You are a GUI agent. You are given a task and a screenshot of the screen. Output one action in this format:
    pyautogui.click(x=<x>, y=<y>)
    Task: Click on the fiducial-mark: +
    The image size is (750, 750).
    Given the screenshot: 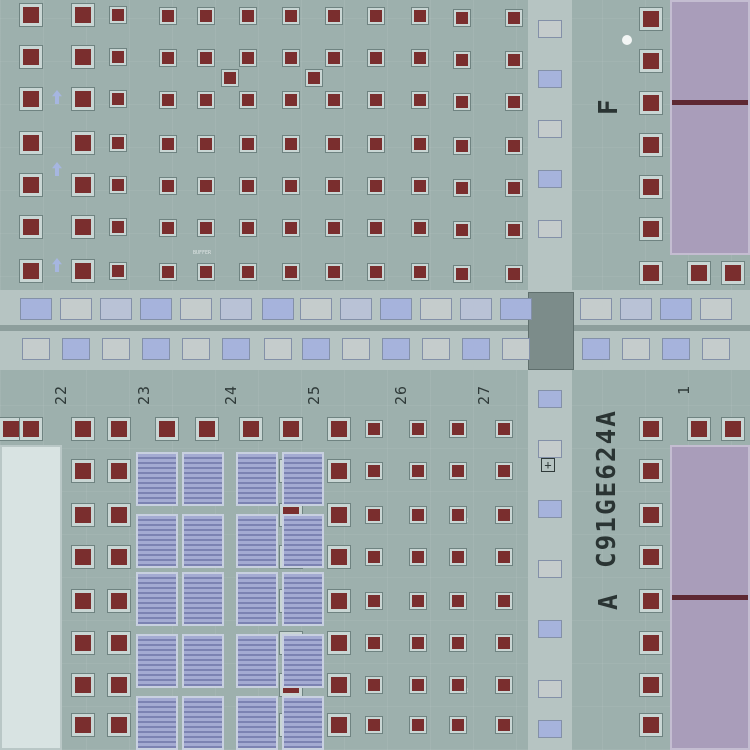 What is the action you would take?
    pyautogui.click(x=548, y=465)
    